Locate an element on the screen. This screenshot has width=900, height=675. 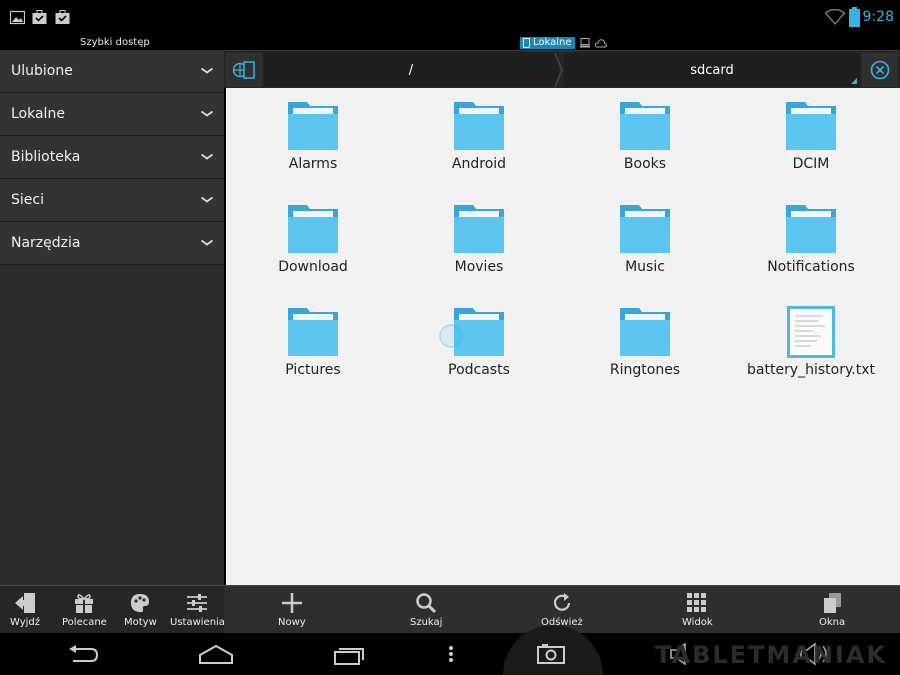
theme-button: Motyw is located at coordinates (140, 610).